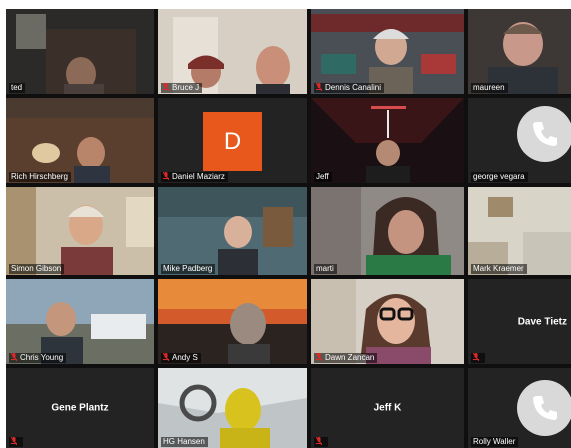 This screenshot has width=571, height=448. I want to click on participant-tile-marti: marti, so click(387, 231).